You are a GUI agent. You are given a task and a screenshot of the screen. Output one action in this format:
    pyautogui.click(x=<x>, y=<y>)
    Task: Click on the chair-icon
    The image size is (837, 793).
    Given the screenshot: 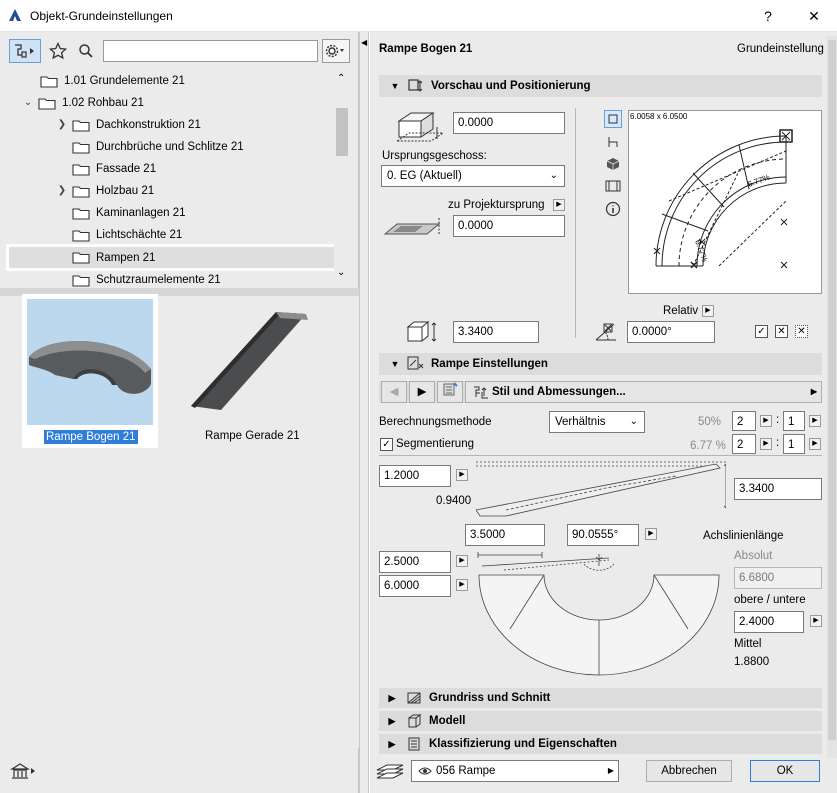 What is the action you would take?
    pyautogui.click(x=613, y=142)
    